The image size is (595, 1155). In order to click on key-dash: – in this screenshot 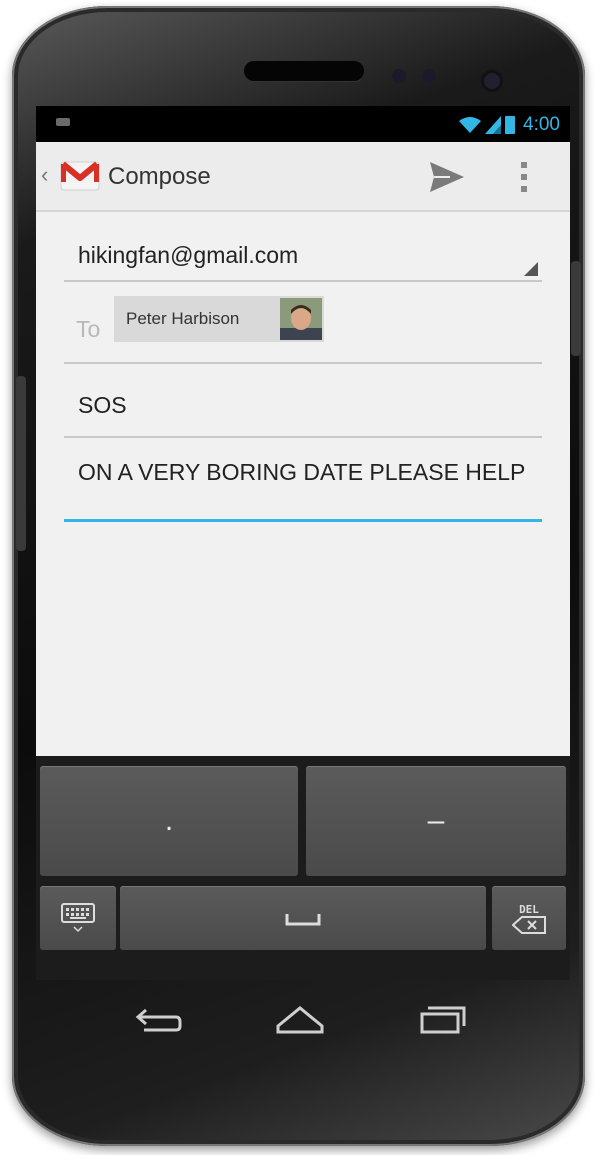, I will do `click(436, 821)`.